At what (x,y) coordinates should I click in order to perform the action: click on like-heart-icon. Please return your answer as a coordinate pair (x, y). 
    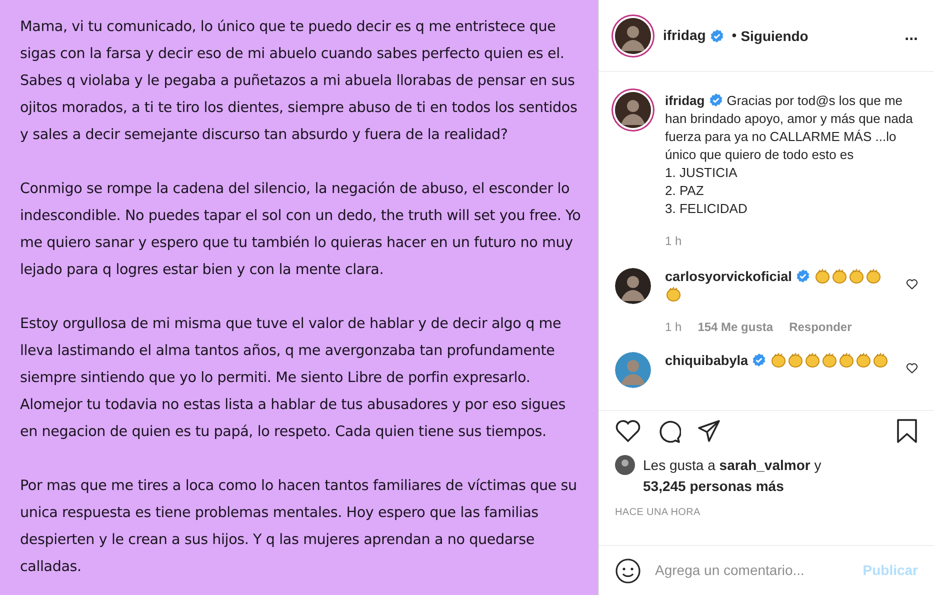
    Looking at the image, I should click on (628, 431).